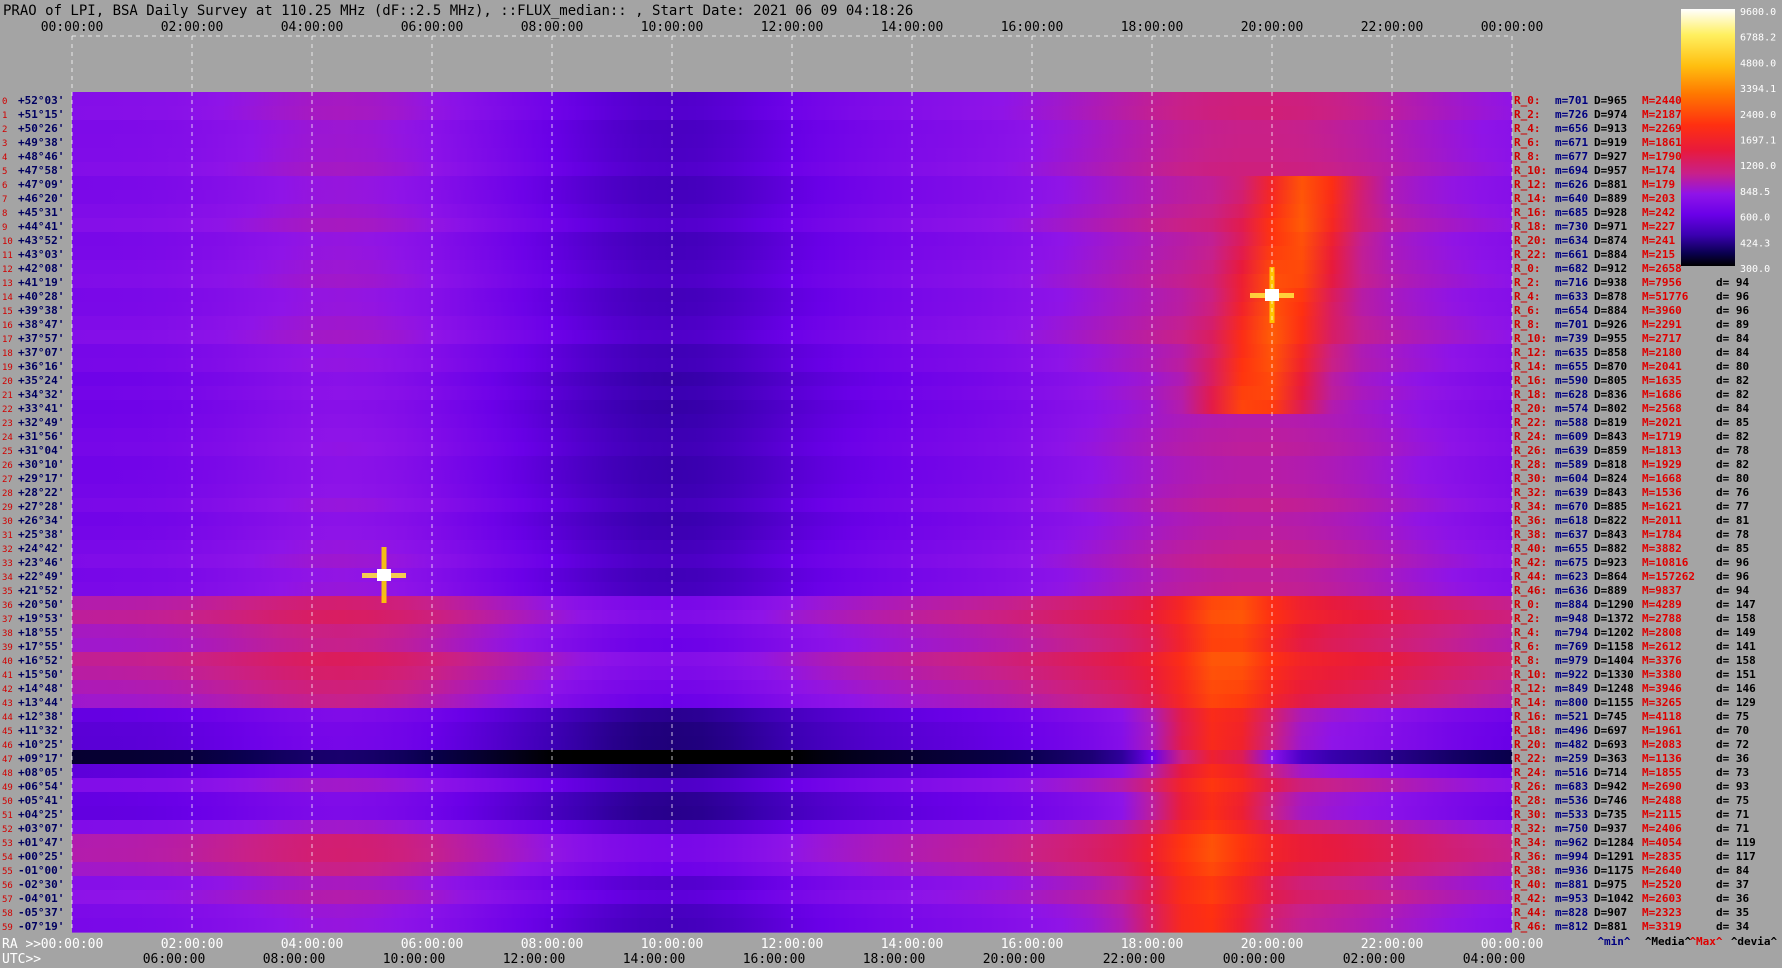  What do you see at coordinates (1732, 926) in the screenshot?
I see `stat-deviation: d= 34` at bounding box center [1732, 926].